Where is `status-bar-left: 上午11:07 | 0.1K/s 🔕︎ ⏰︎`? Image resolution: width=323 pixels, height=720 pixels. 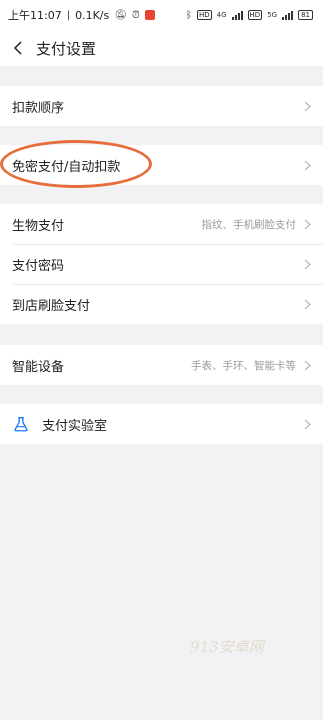
status-bar-left: 上午11:07 | 0.1K/s 🔕︎ ⏰︎ is located at coordinates (81, 15).